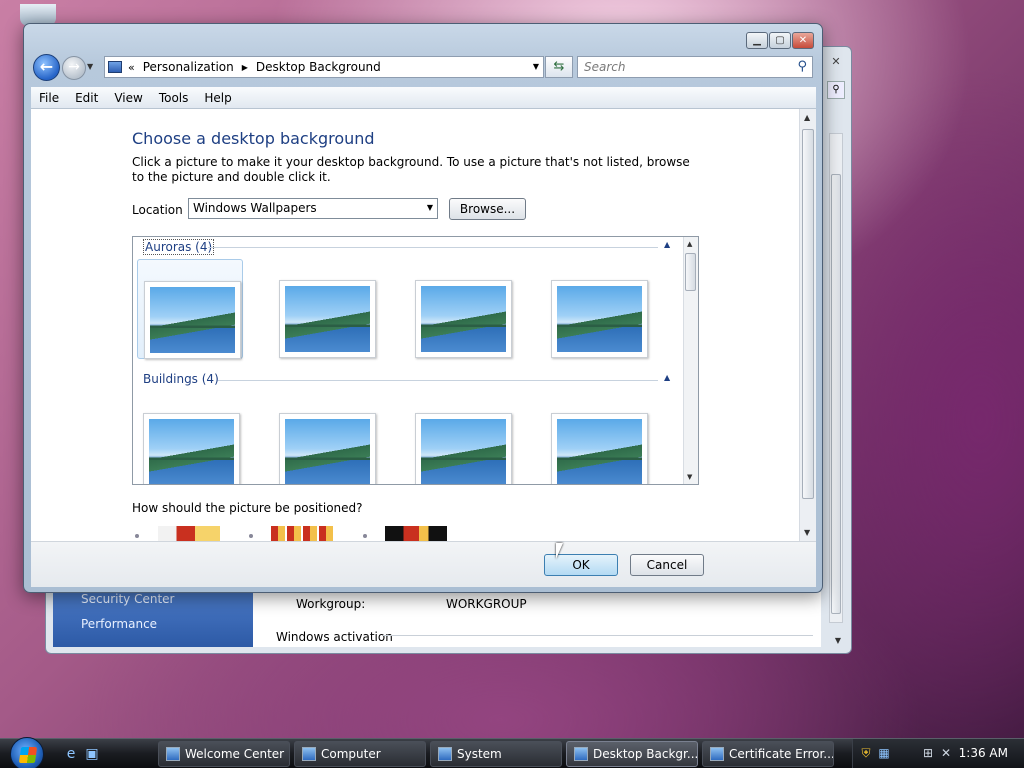 Image resolution: width=1024 pixels, height=768 pixels. I want to click on menu-file: File, so click(49, 98).